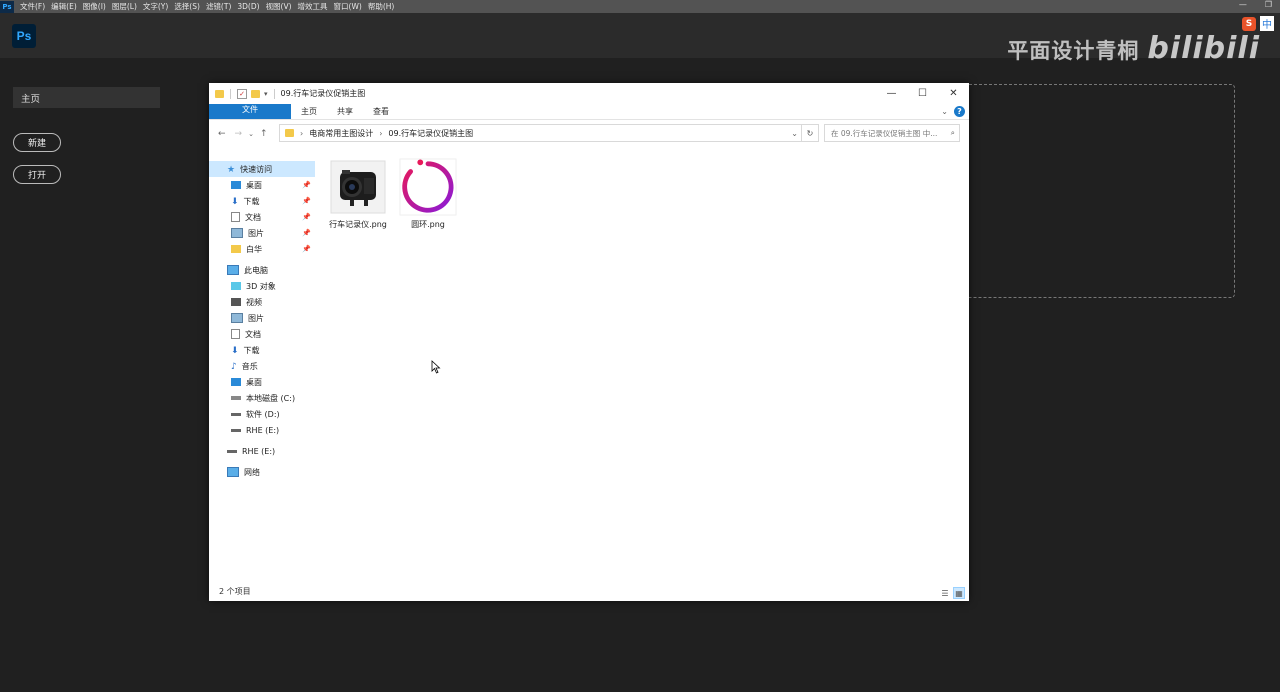  Describe the element at coordinates (313, 6) in the screenshot. I see `menu-plugins: 增效工具` at that location.